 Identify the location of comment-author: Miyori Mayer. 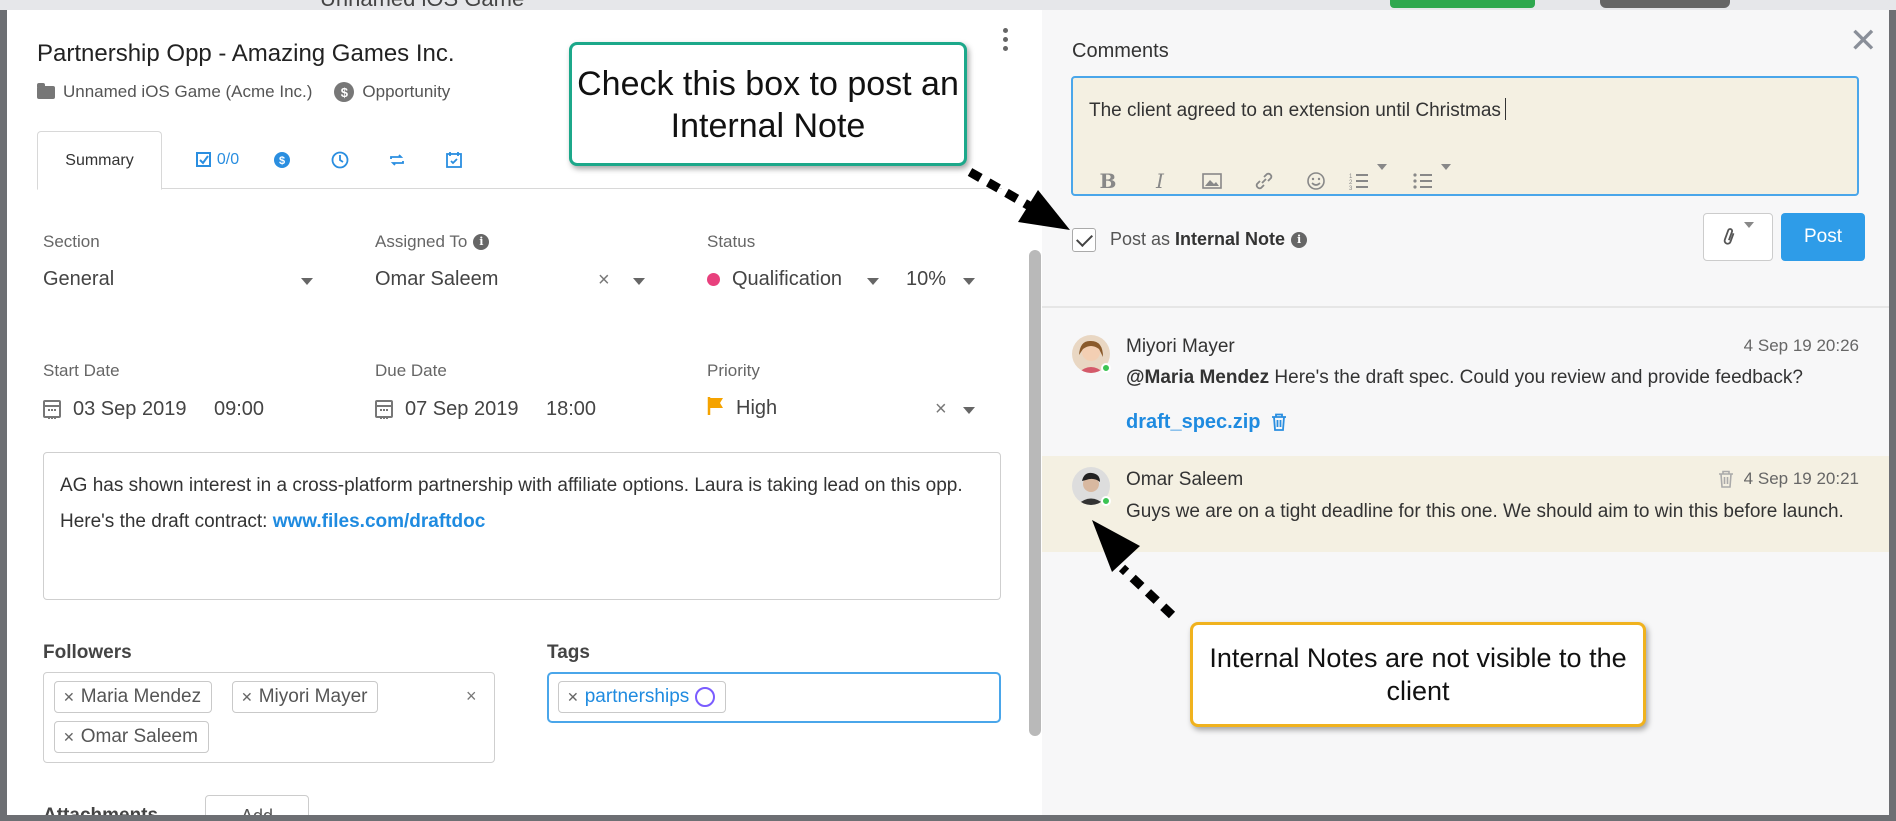
(1180, 347).